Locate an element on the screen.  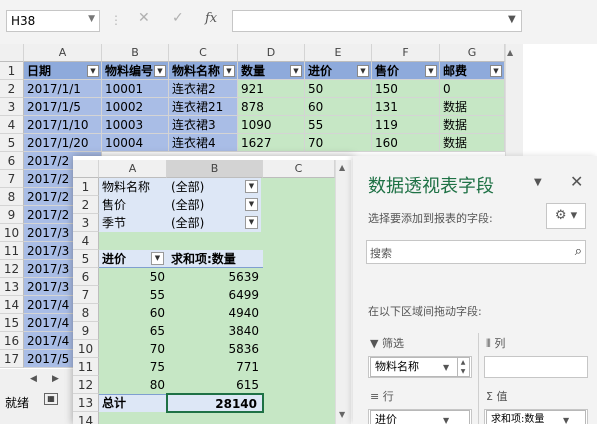
pivot-row-header: 12 is located at coordinates (86, 385).